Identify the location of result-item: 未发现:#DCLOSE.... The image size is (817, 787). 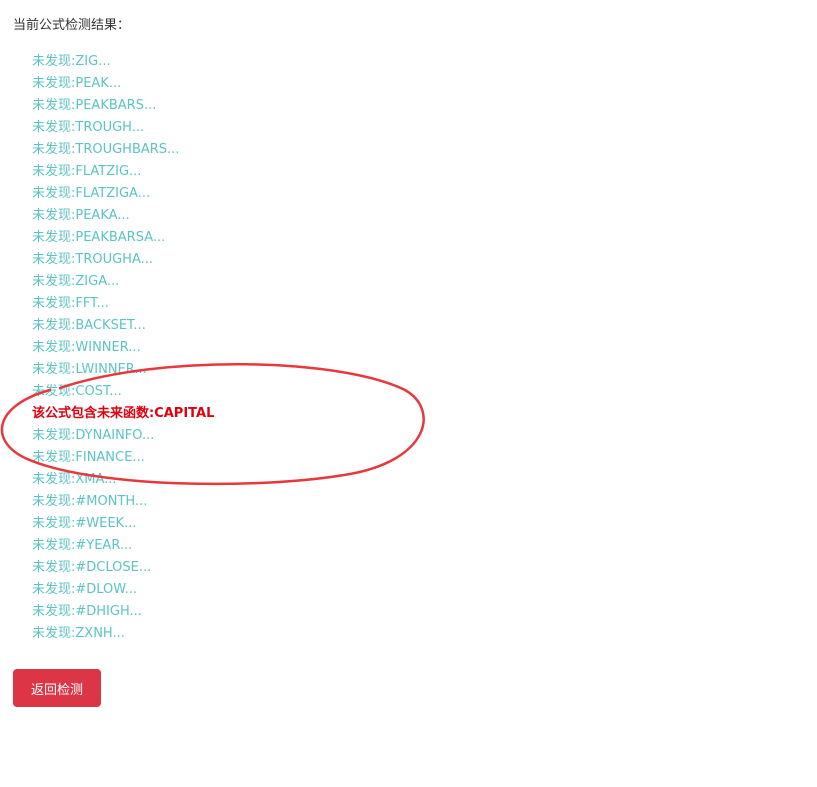
(92, 567).